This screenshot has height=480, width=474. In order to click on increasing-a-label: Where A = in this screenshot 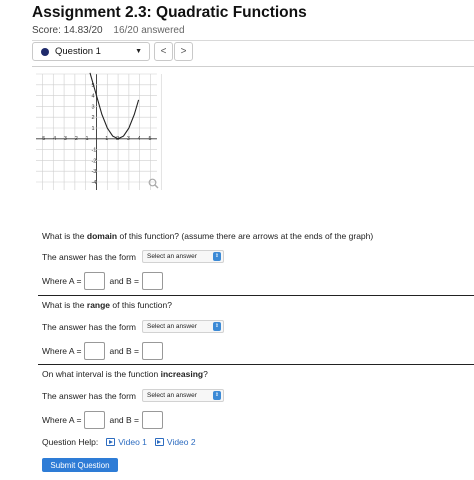, I will do `click(62, 420)`.